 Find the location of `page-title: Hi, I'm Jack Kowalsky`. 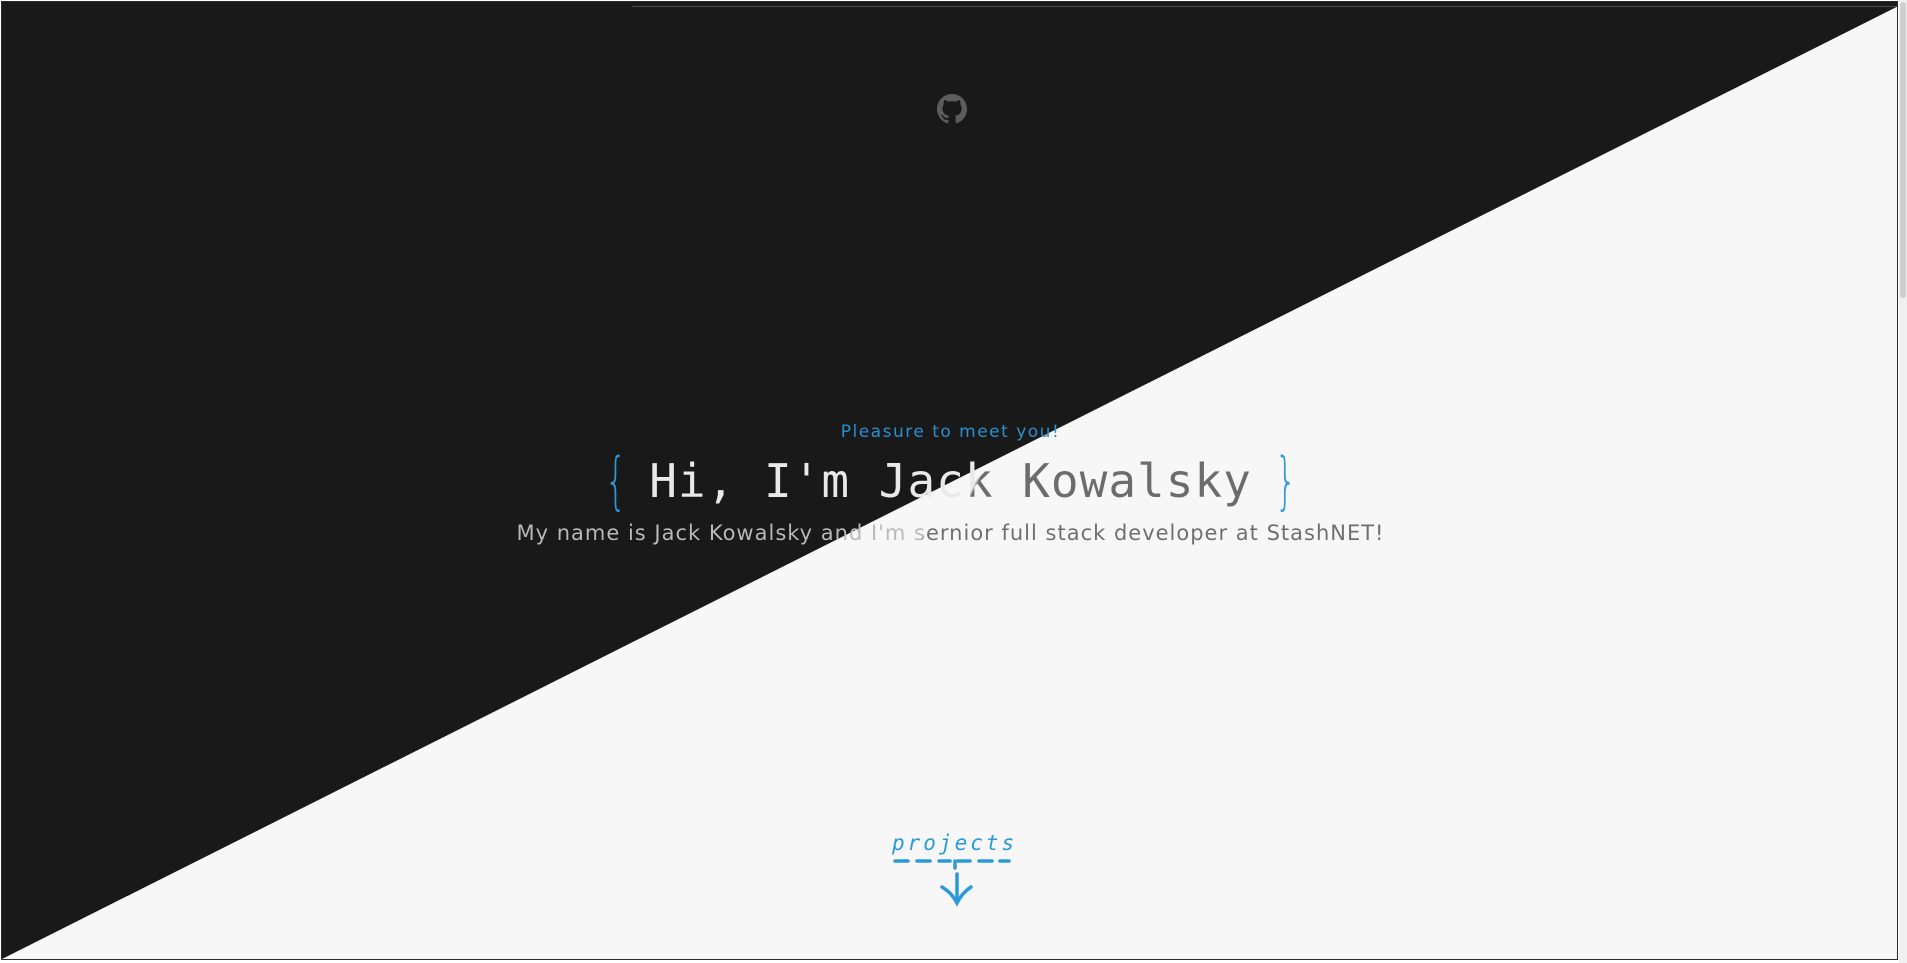

page-title: Hi, I'm Jack Kowalsky is located at coordinates (950, 481).